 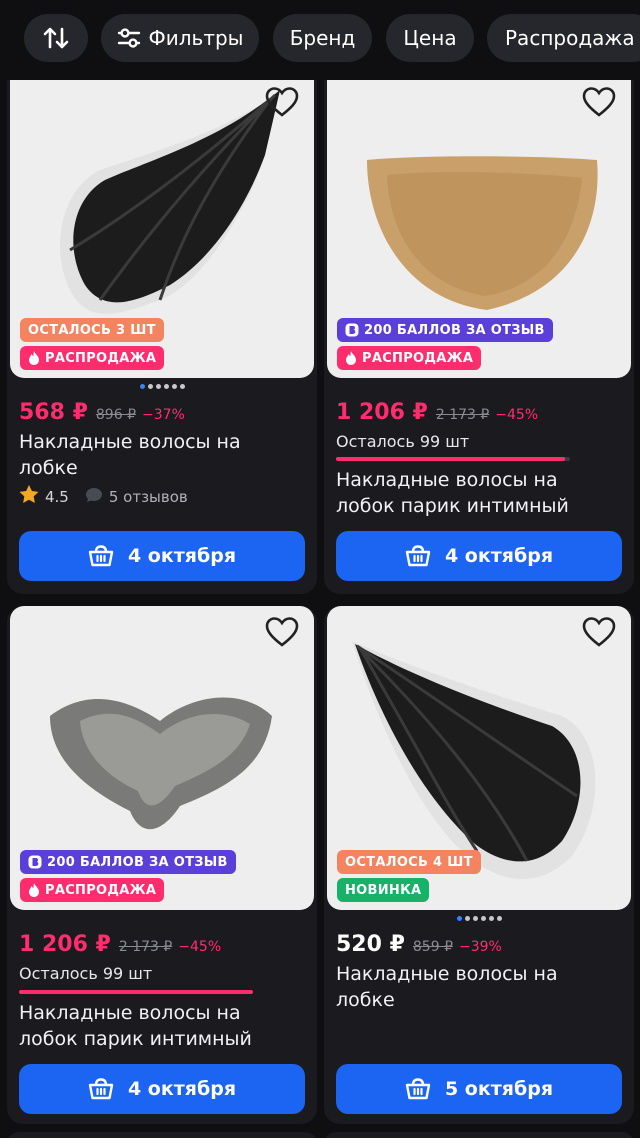 What do you see at coordinates (383, 890) in the screenshot?
I see `new-badge: НОВИНКА` at bounding box center [383, 890].